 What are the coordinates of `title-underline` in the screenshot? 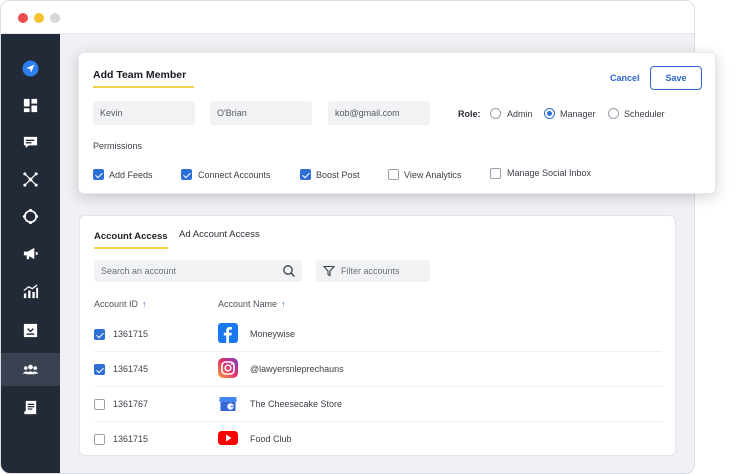 It's located at (143, 87).